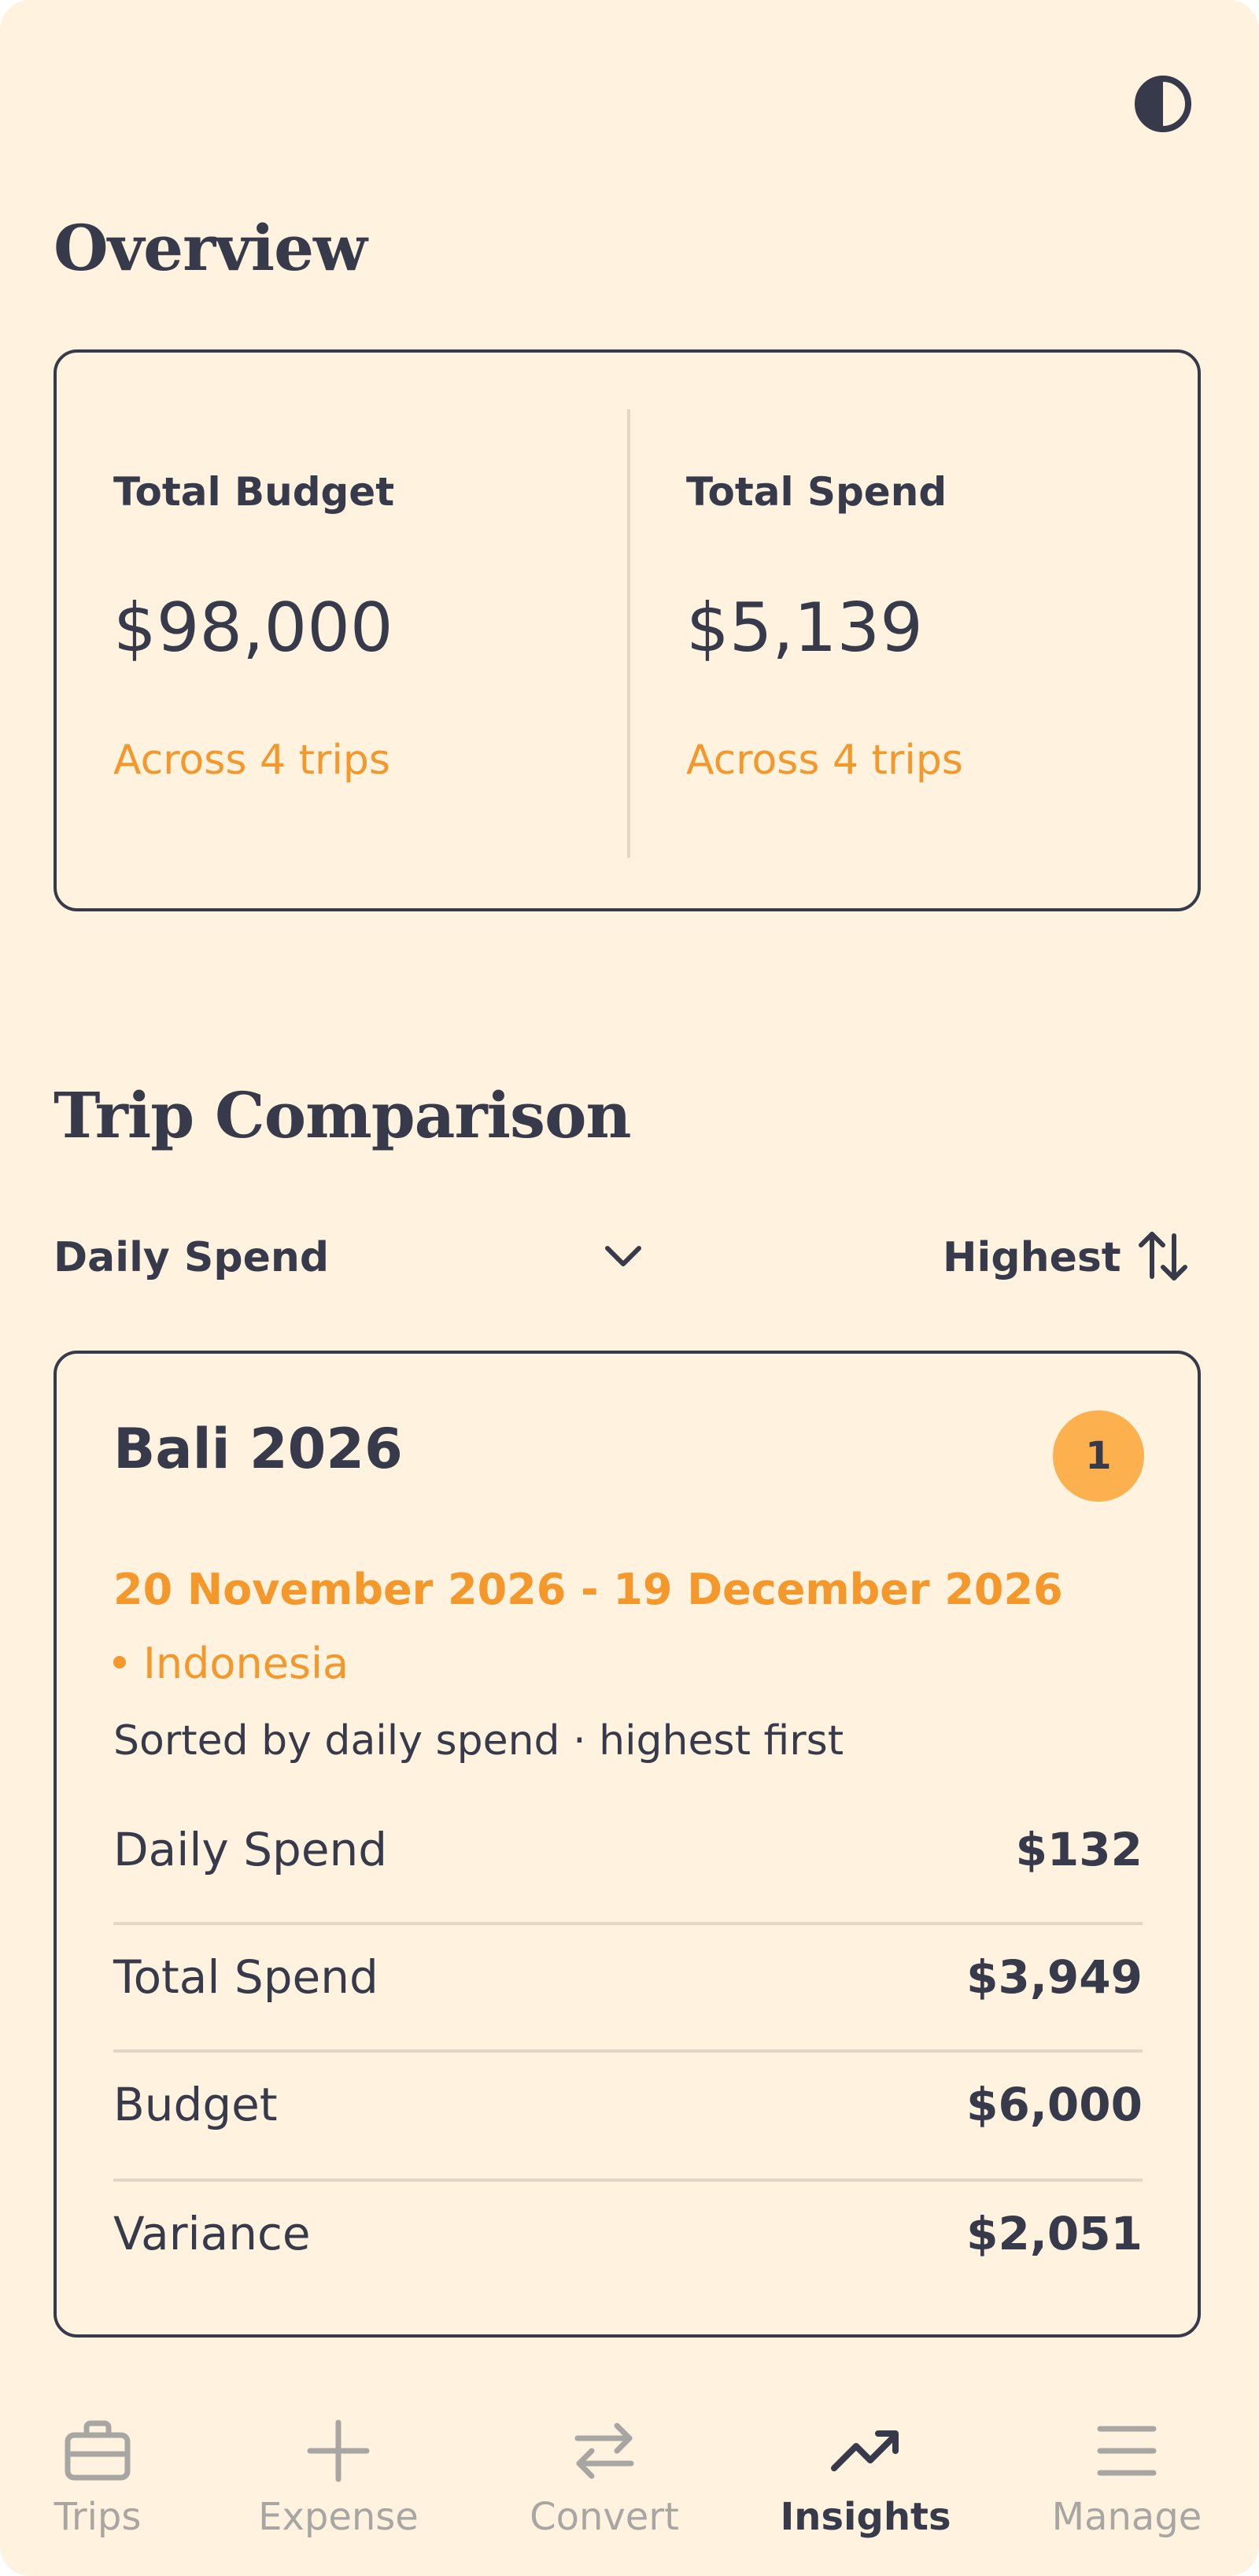 This screenshot has height=2576, width=1259. What do you see at coordinates (98, 2450) in the screenshot?
I see `briefcase-icon` at bounding box center [98, 2450].